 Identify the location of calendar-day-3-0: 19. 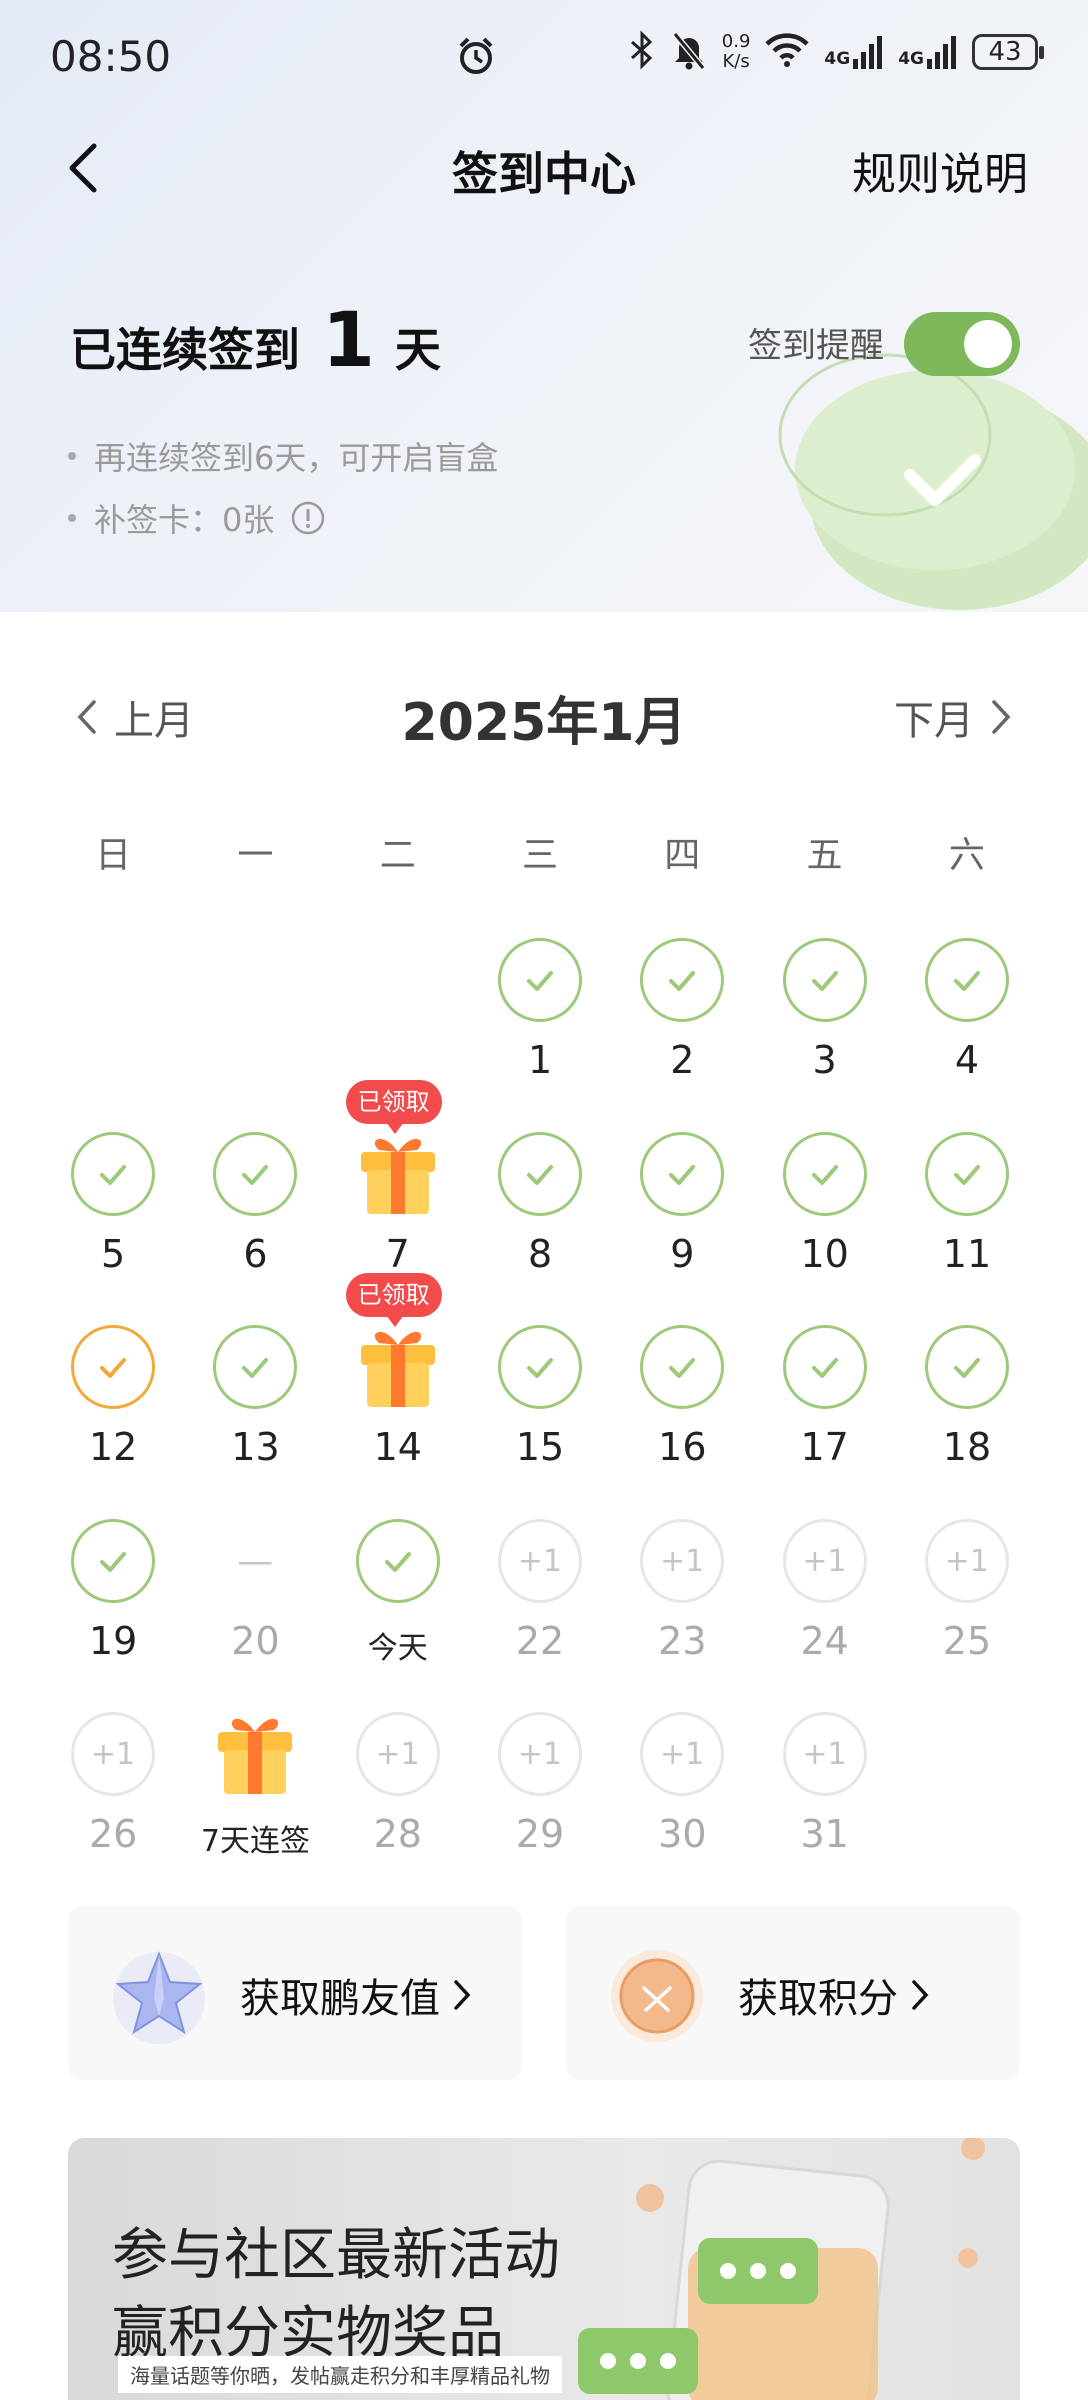
(113, 1614).